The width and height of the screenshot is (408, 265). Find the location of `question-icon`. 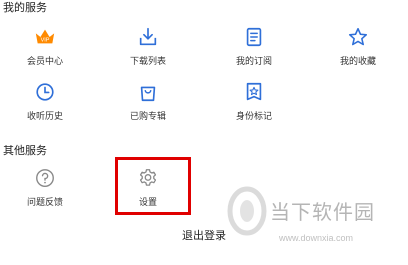

question-icon is located at coordinates (45, 178).